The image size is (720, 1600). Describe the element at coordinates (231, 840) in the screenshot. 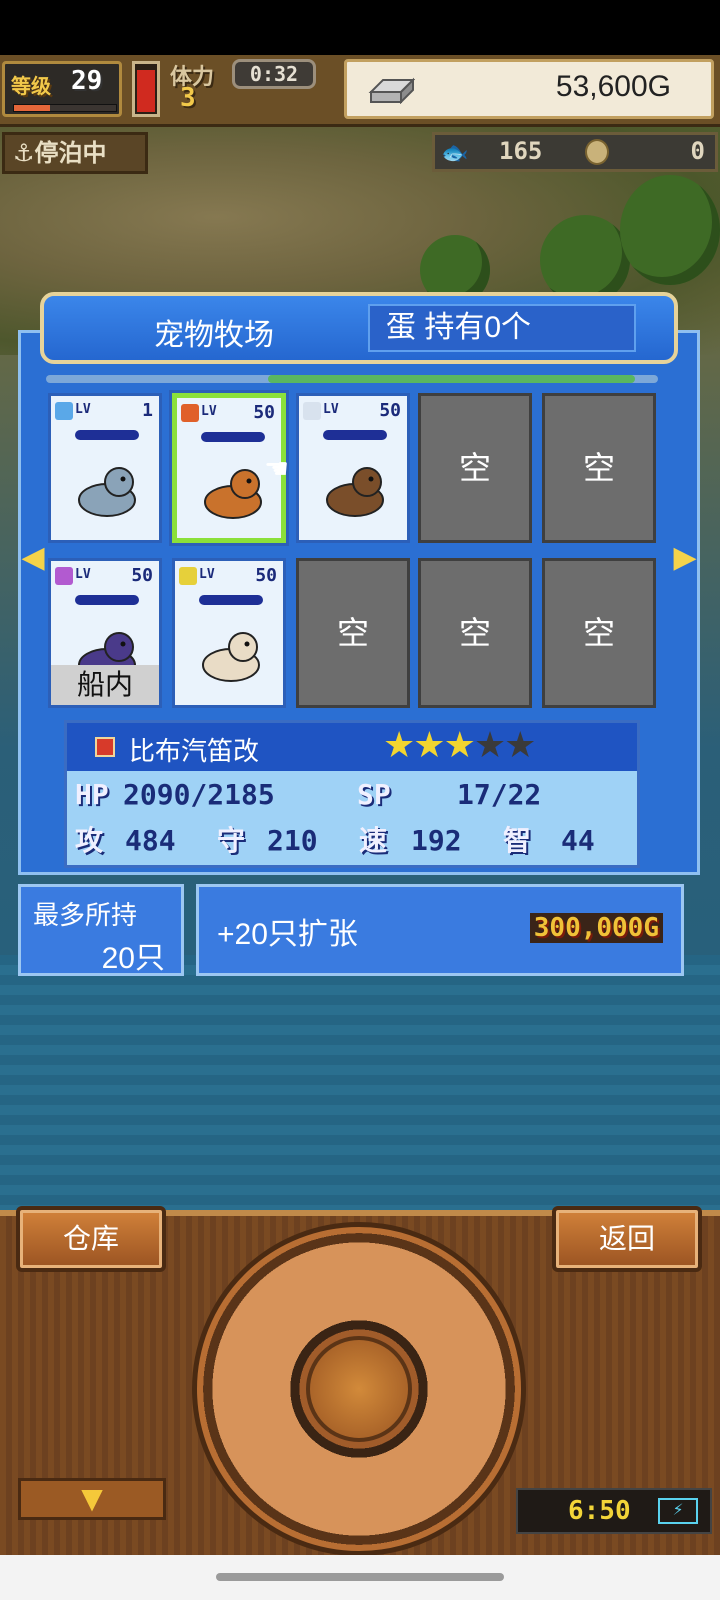

I see `def-label: 守` at that location.